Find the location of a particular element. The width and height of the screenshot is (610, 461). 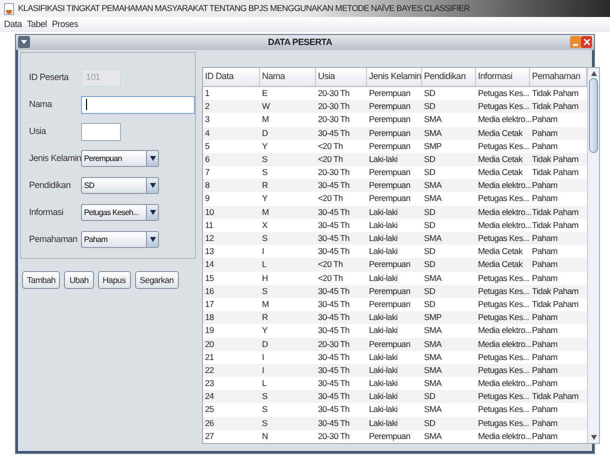

table-row: 14 L <20 Th Perempuan SD Media Cetak Paham is located at coordinates (395, 265).